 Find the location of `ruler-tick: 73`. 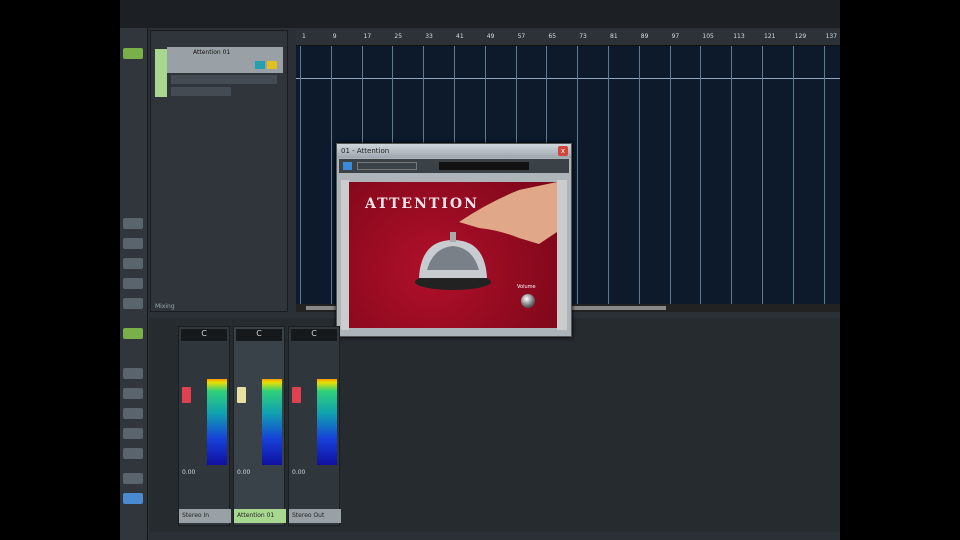

ruler-tick: 73 is located at coordinates (583, 36).